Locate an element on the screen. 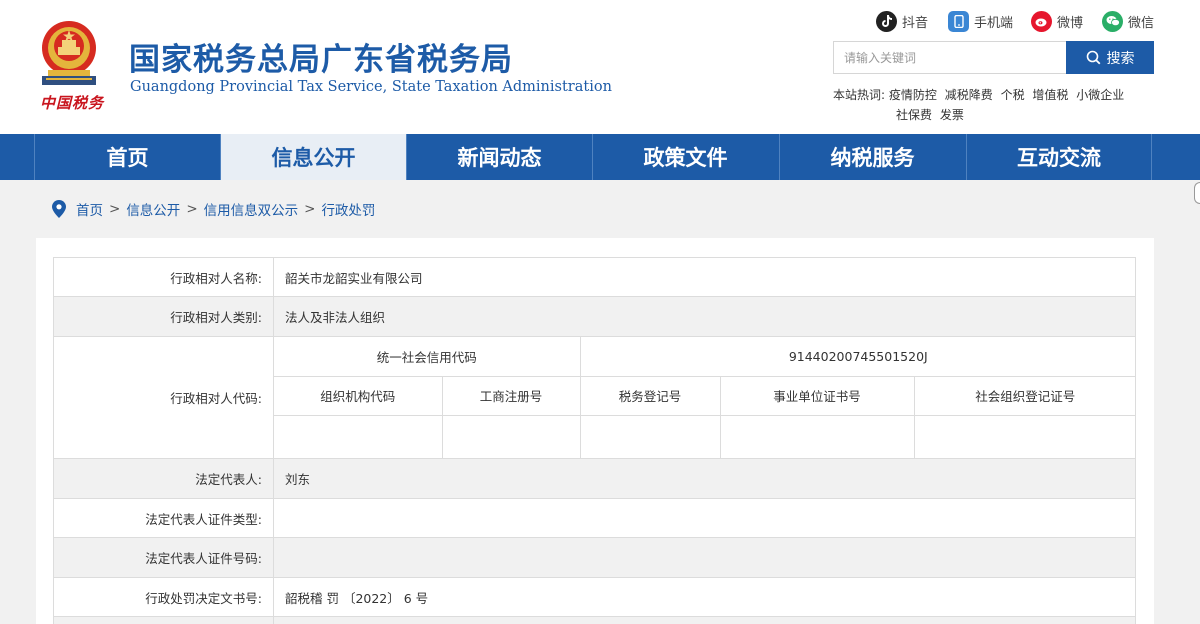 The height and width of the screenshot is (624, 1200). breadcrumb-info-disclosure: 信息公开 is located at coordinates (153, 209).